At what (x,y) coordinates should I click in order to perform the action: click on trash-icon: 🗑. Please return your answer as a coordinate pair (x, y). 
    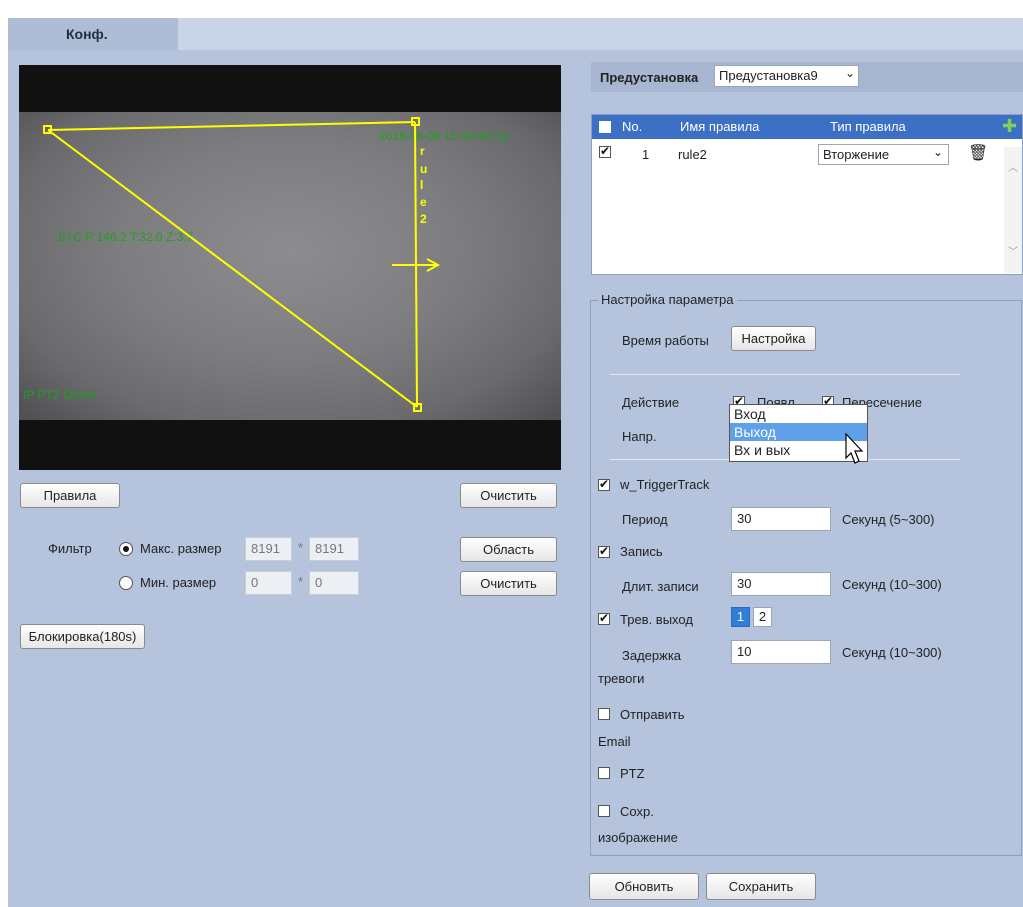
    Looking at the image, I should click on (978, 153).